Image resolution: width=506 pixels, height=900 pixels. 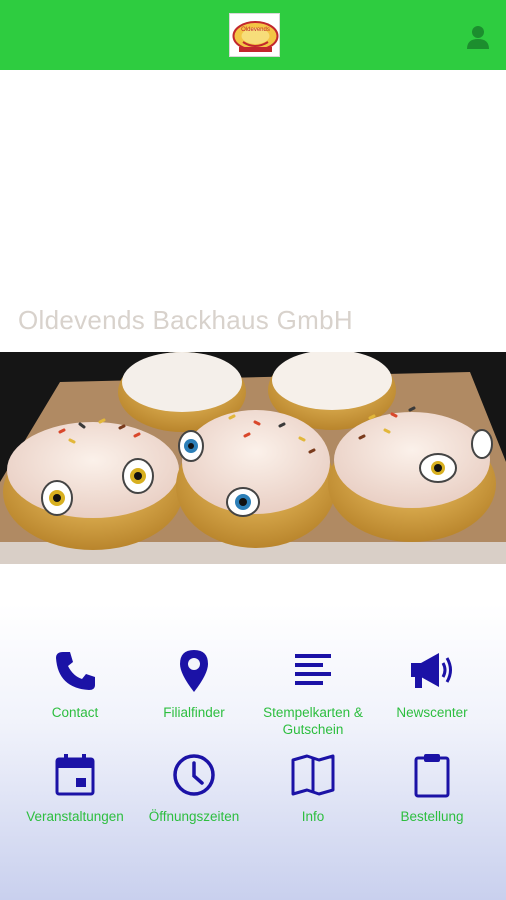 What do you see at coordinates (255, 30) in the screenshot?
I see `logo-text: Oldevends` at bounding box center [255, 30].